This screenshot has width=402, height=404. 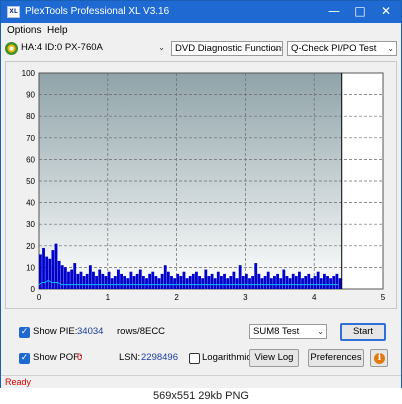 I want to click on title-bar: XL PlexTools Professional XL V3.16 — □ ✕, so click(x=201, y=12).